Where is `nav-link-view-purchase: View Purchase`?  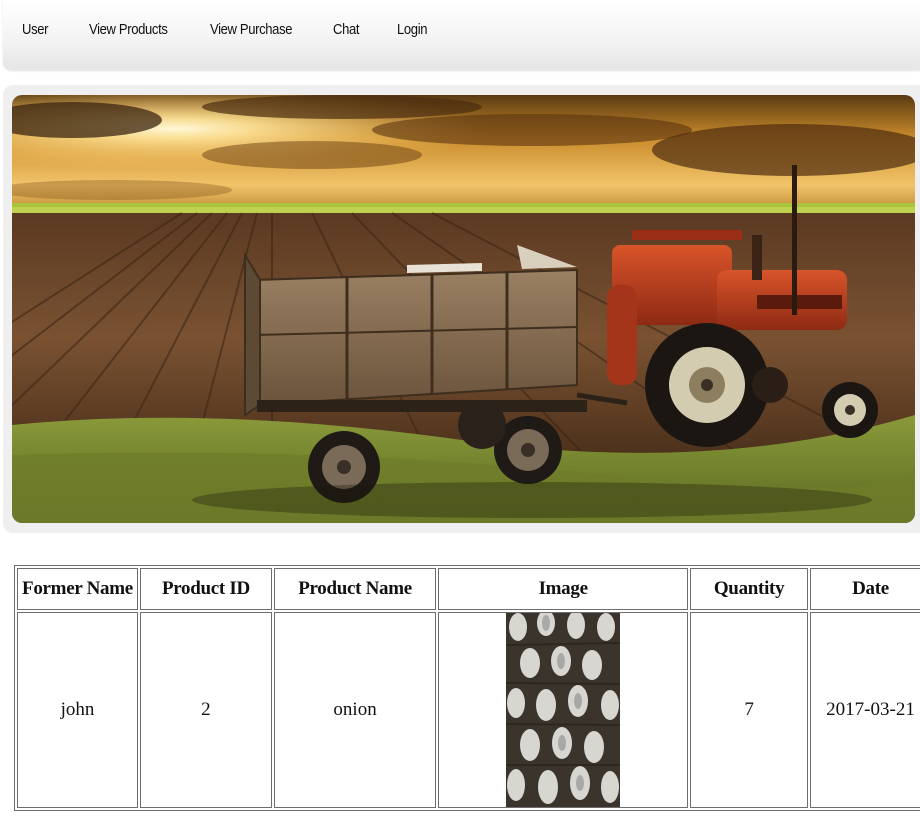
nav-link-view-purchase: View Purchase is located at coordinates (265, 30).